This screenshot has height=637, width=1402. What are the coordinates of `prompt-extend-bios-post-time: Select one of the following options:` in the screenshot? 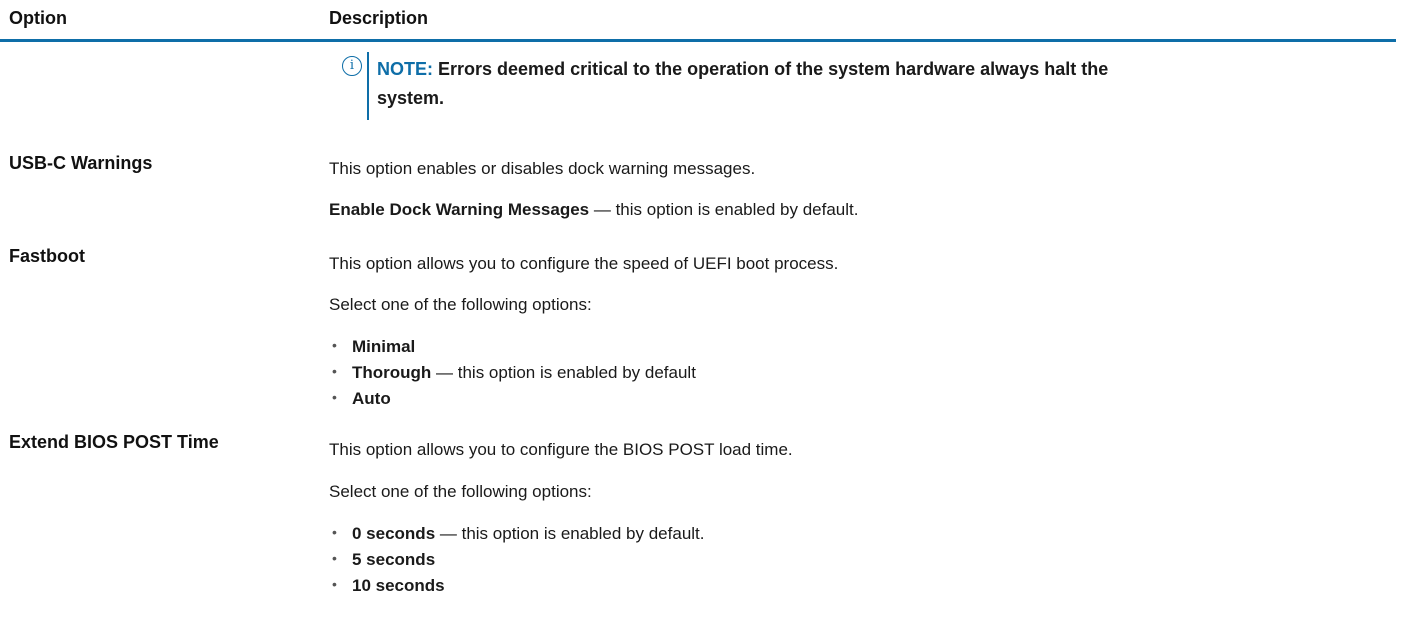 It's located at (460, 491).